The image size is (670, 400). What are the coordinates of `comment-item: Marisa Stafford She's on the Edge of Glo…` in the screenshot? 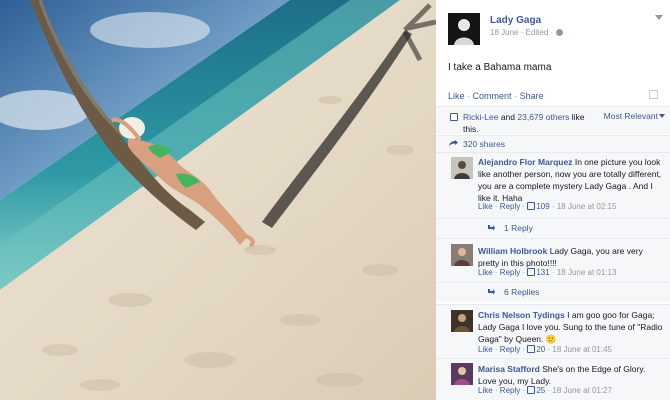 It's located at (553, 379).